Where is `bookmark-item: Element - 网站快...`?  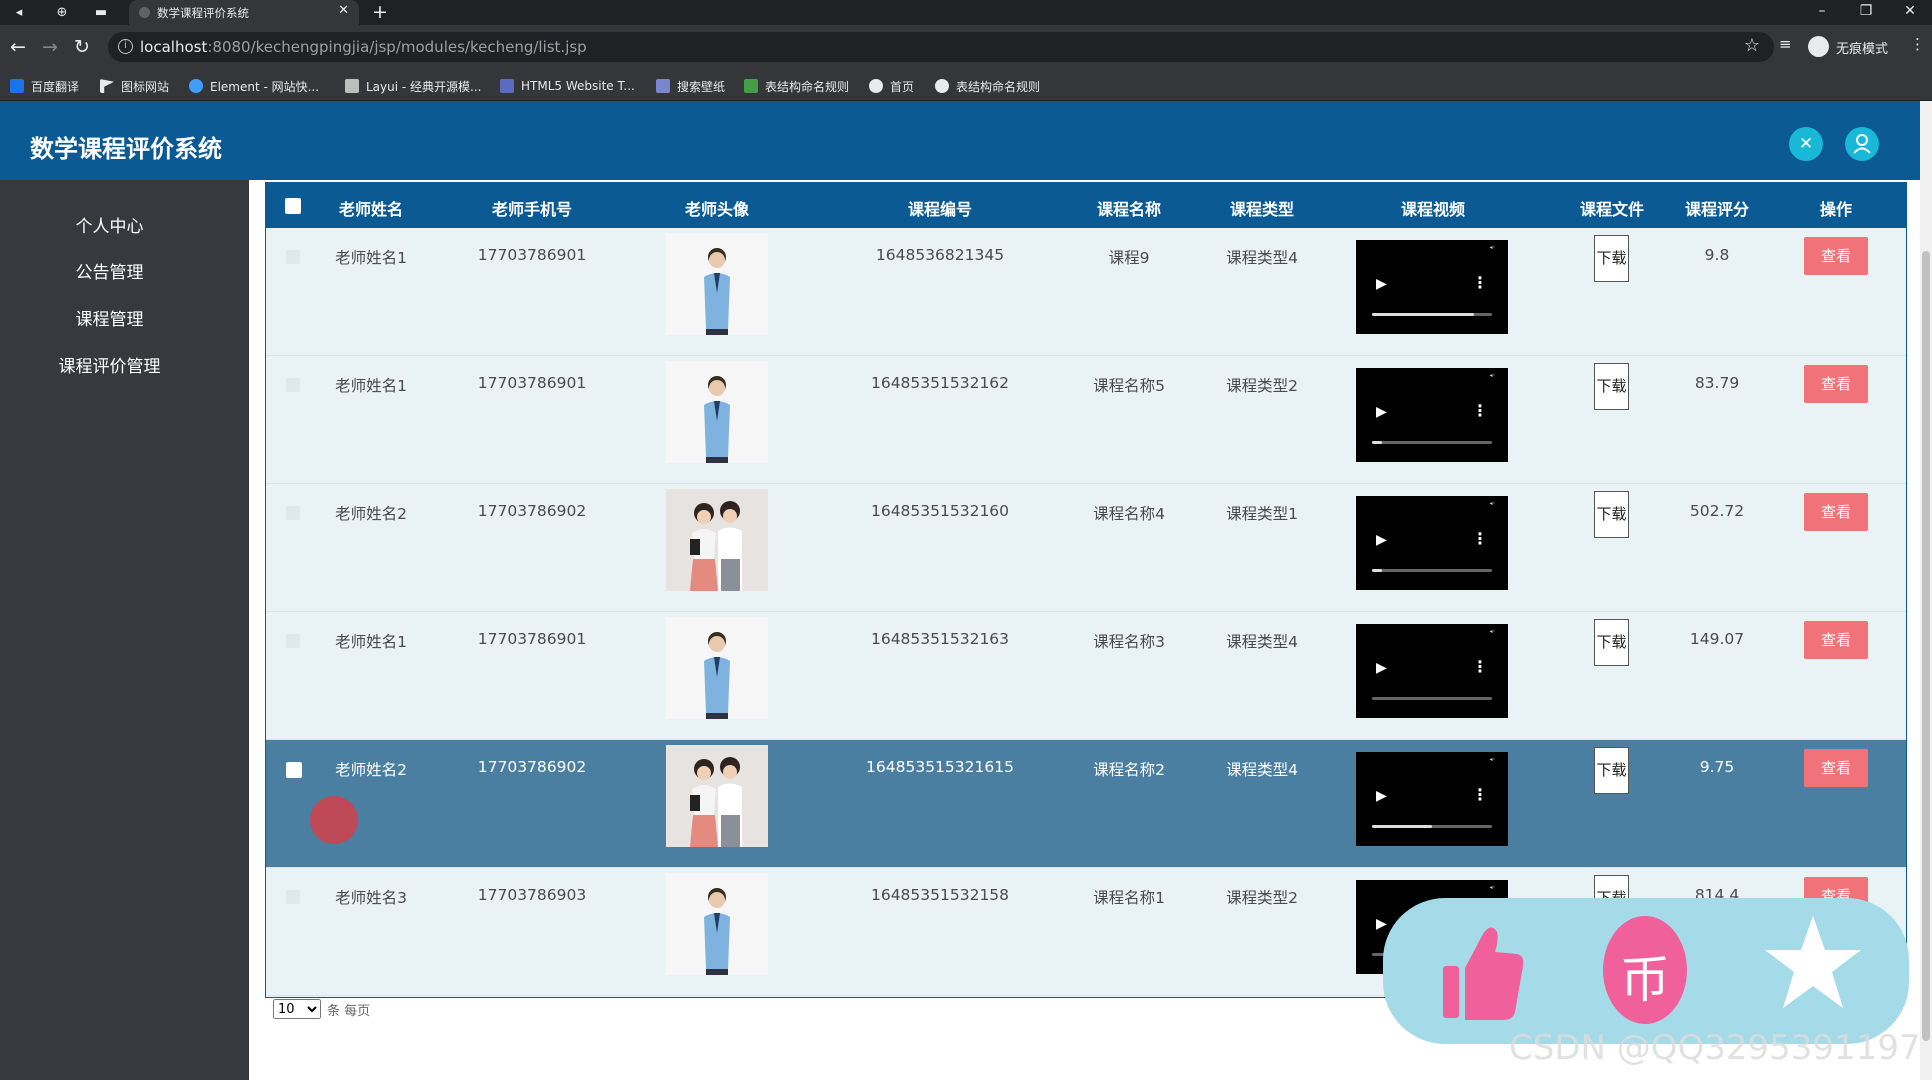
bookmark-item: Element - 网站快... is located at coordinates (254, 86).